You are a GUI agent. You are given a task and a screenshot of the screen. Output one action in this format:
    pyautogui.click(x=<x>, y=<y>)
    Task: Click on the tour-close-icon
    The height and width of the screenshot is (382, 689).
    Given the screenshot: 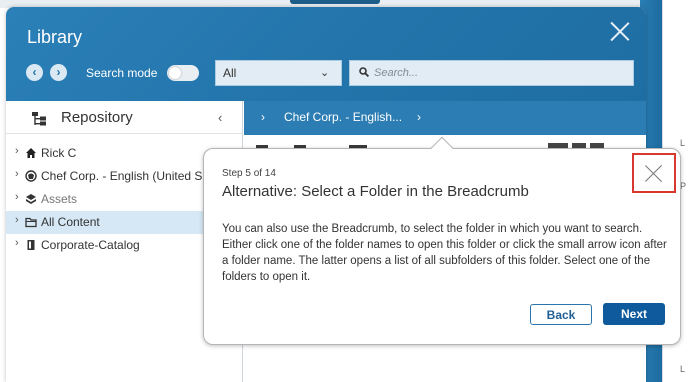 What is the action you would take?
    pyautogui.click(x=654, y=173)
    